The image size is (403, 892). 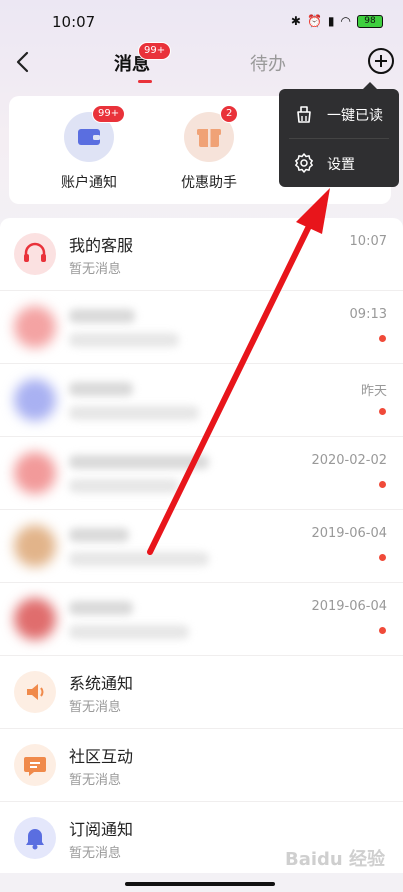 I want to click on alarm-icon: ⏰, so click(x=314, y=21).